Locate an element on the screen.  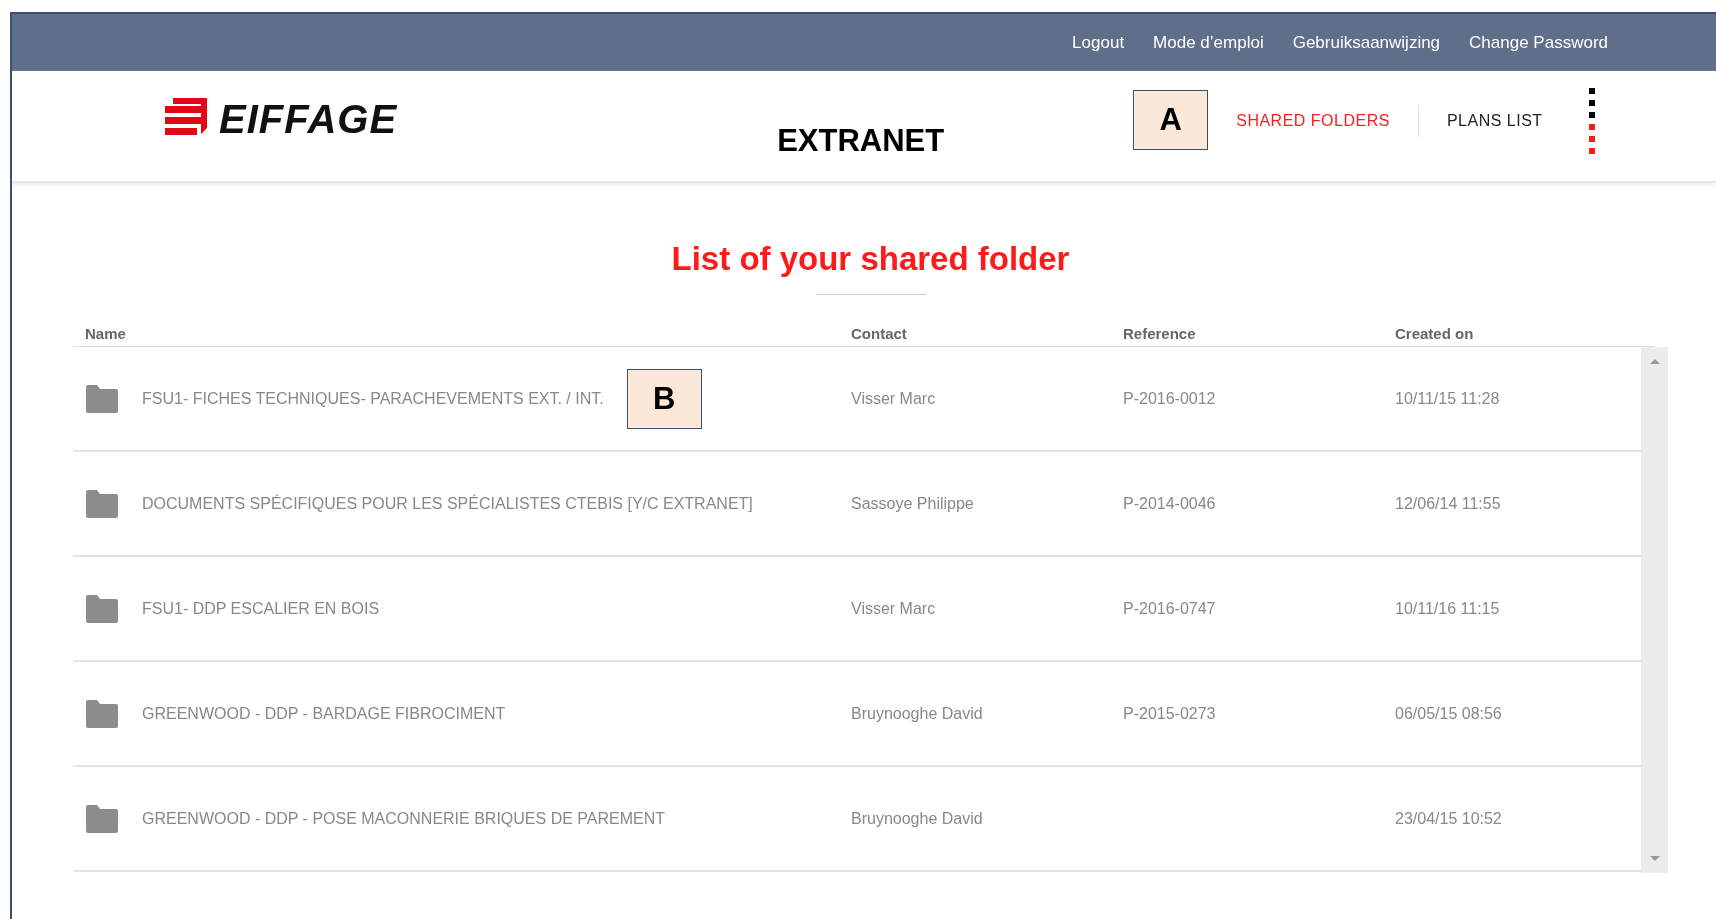
table-cell-text: 23/04/15 10:52 is located at coordinates (1449, 818).